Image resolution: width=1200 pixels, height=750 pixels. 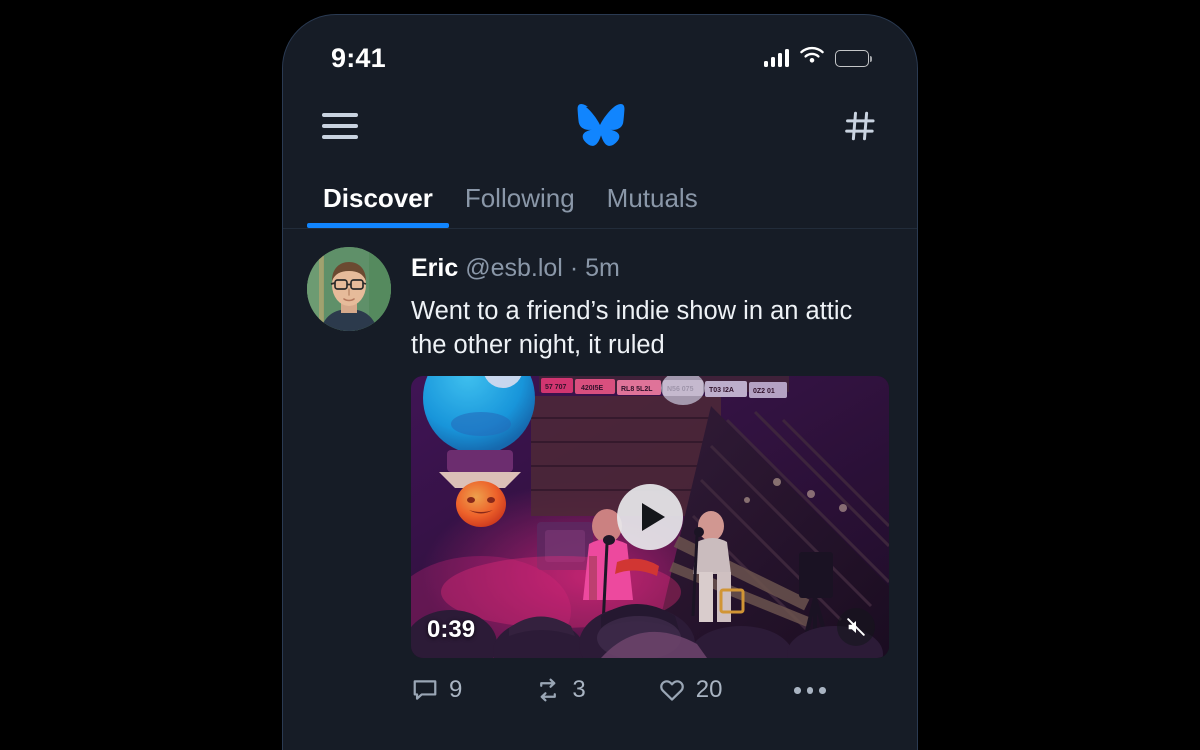 What do you see at coordinates (520, 205) in the screenshot?
I see `tab-following: Following` at bounding box center [520, 205].